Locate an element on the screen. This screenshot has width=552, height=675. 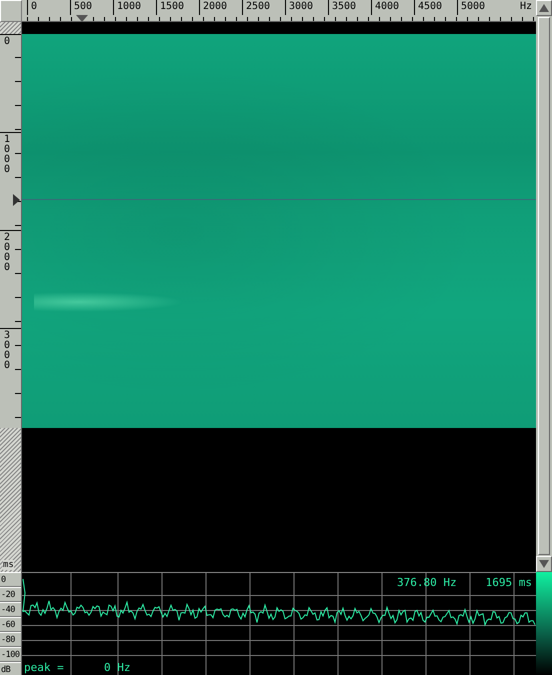
time-label: 3000 is located at coordinates (7, 351).